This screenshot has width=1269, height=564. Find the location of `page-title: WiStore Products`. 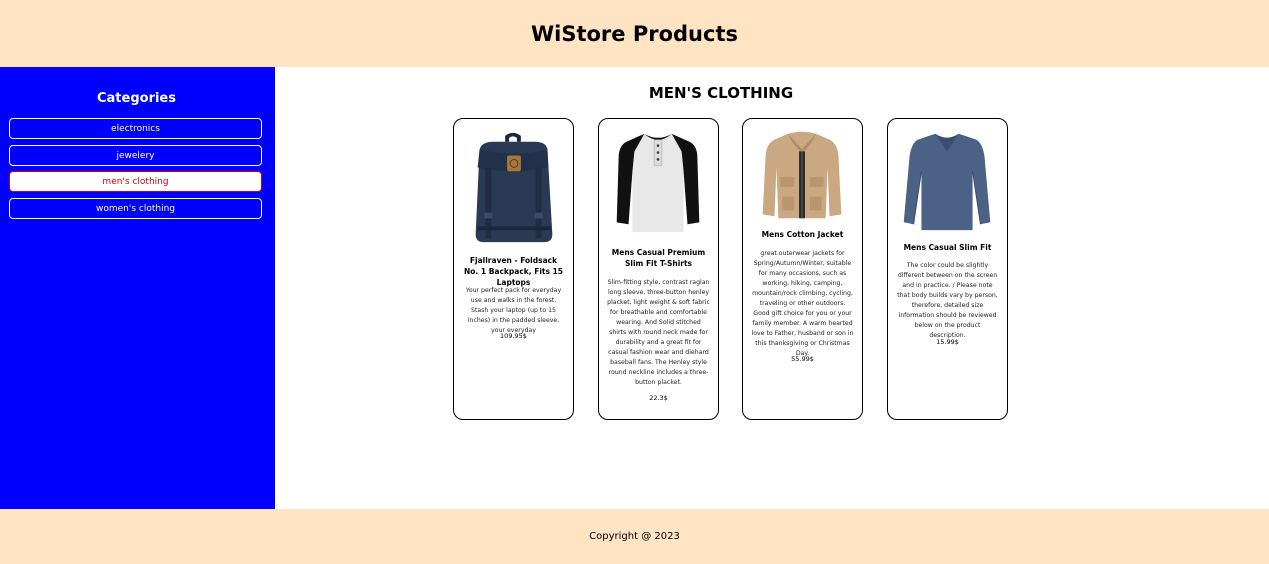

page-title: WiStore Products is located at coordinates (634, 33).